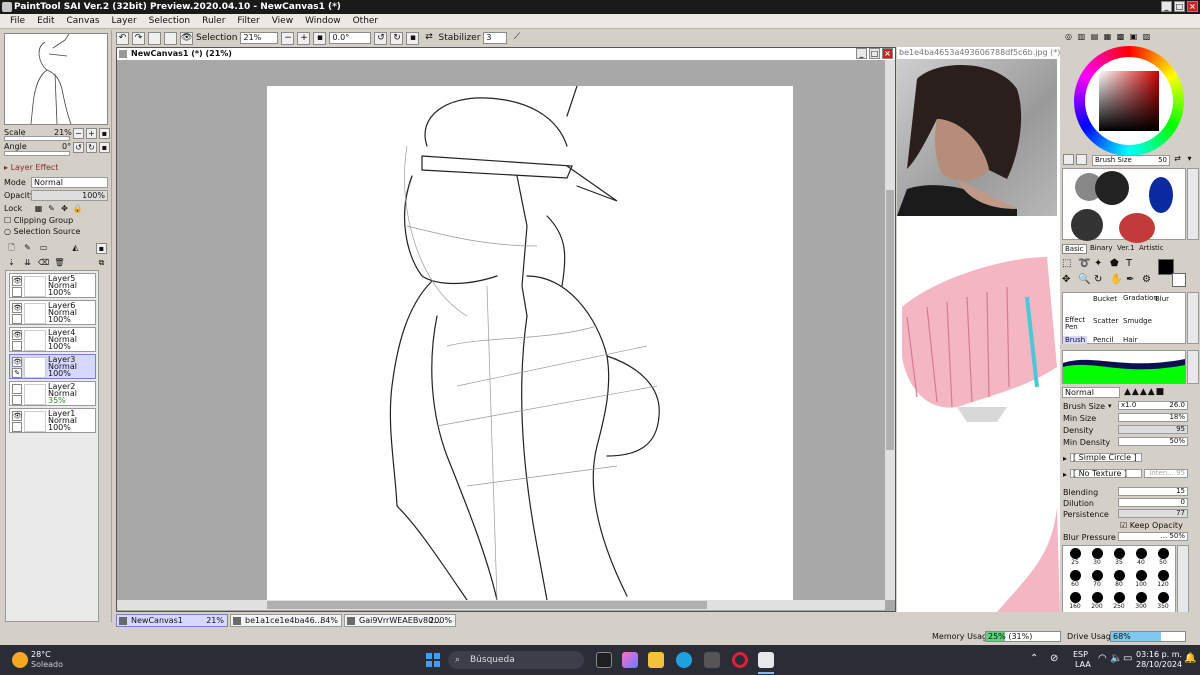 This screenshot has height=675, width=1200. Describe the element at coordinates (172, 620) in the screenshot. I see `doc-tab: NewCanvas1 21%` at that location.